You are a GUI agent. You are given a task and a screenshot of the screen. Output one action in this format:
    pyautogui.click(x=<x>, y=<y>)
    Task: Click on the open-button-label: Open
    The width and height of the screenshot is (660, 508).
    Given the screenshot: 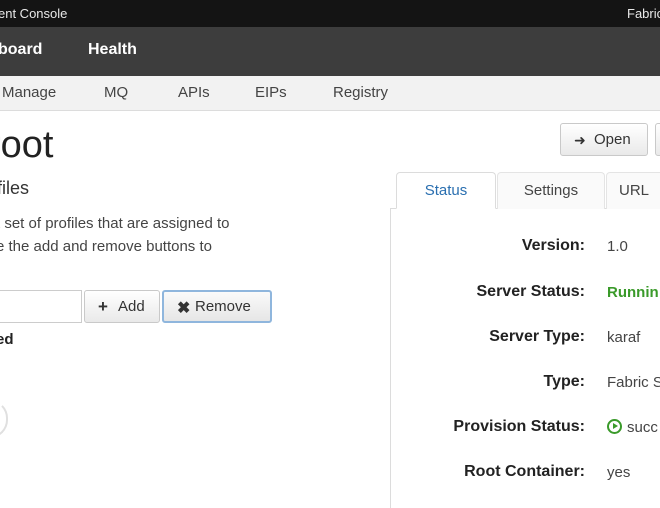 What is the action you would take?
    pyautogui.click(x=612, y=139)
    